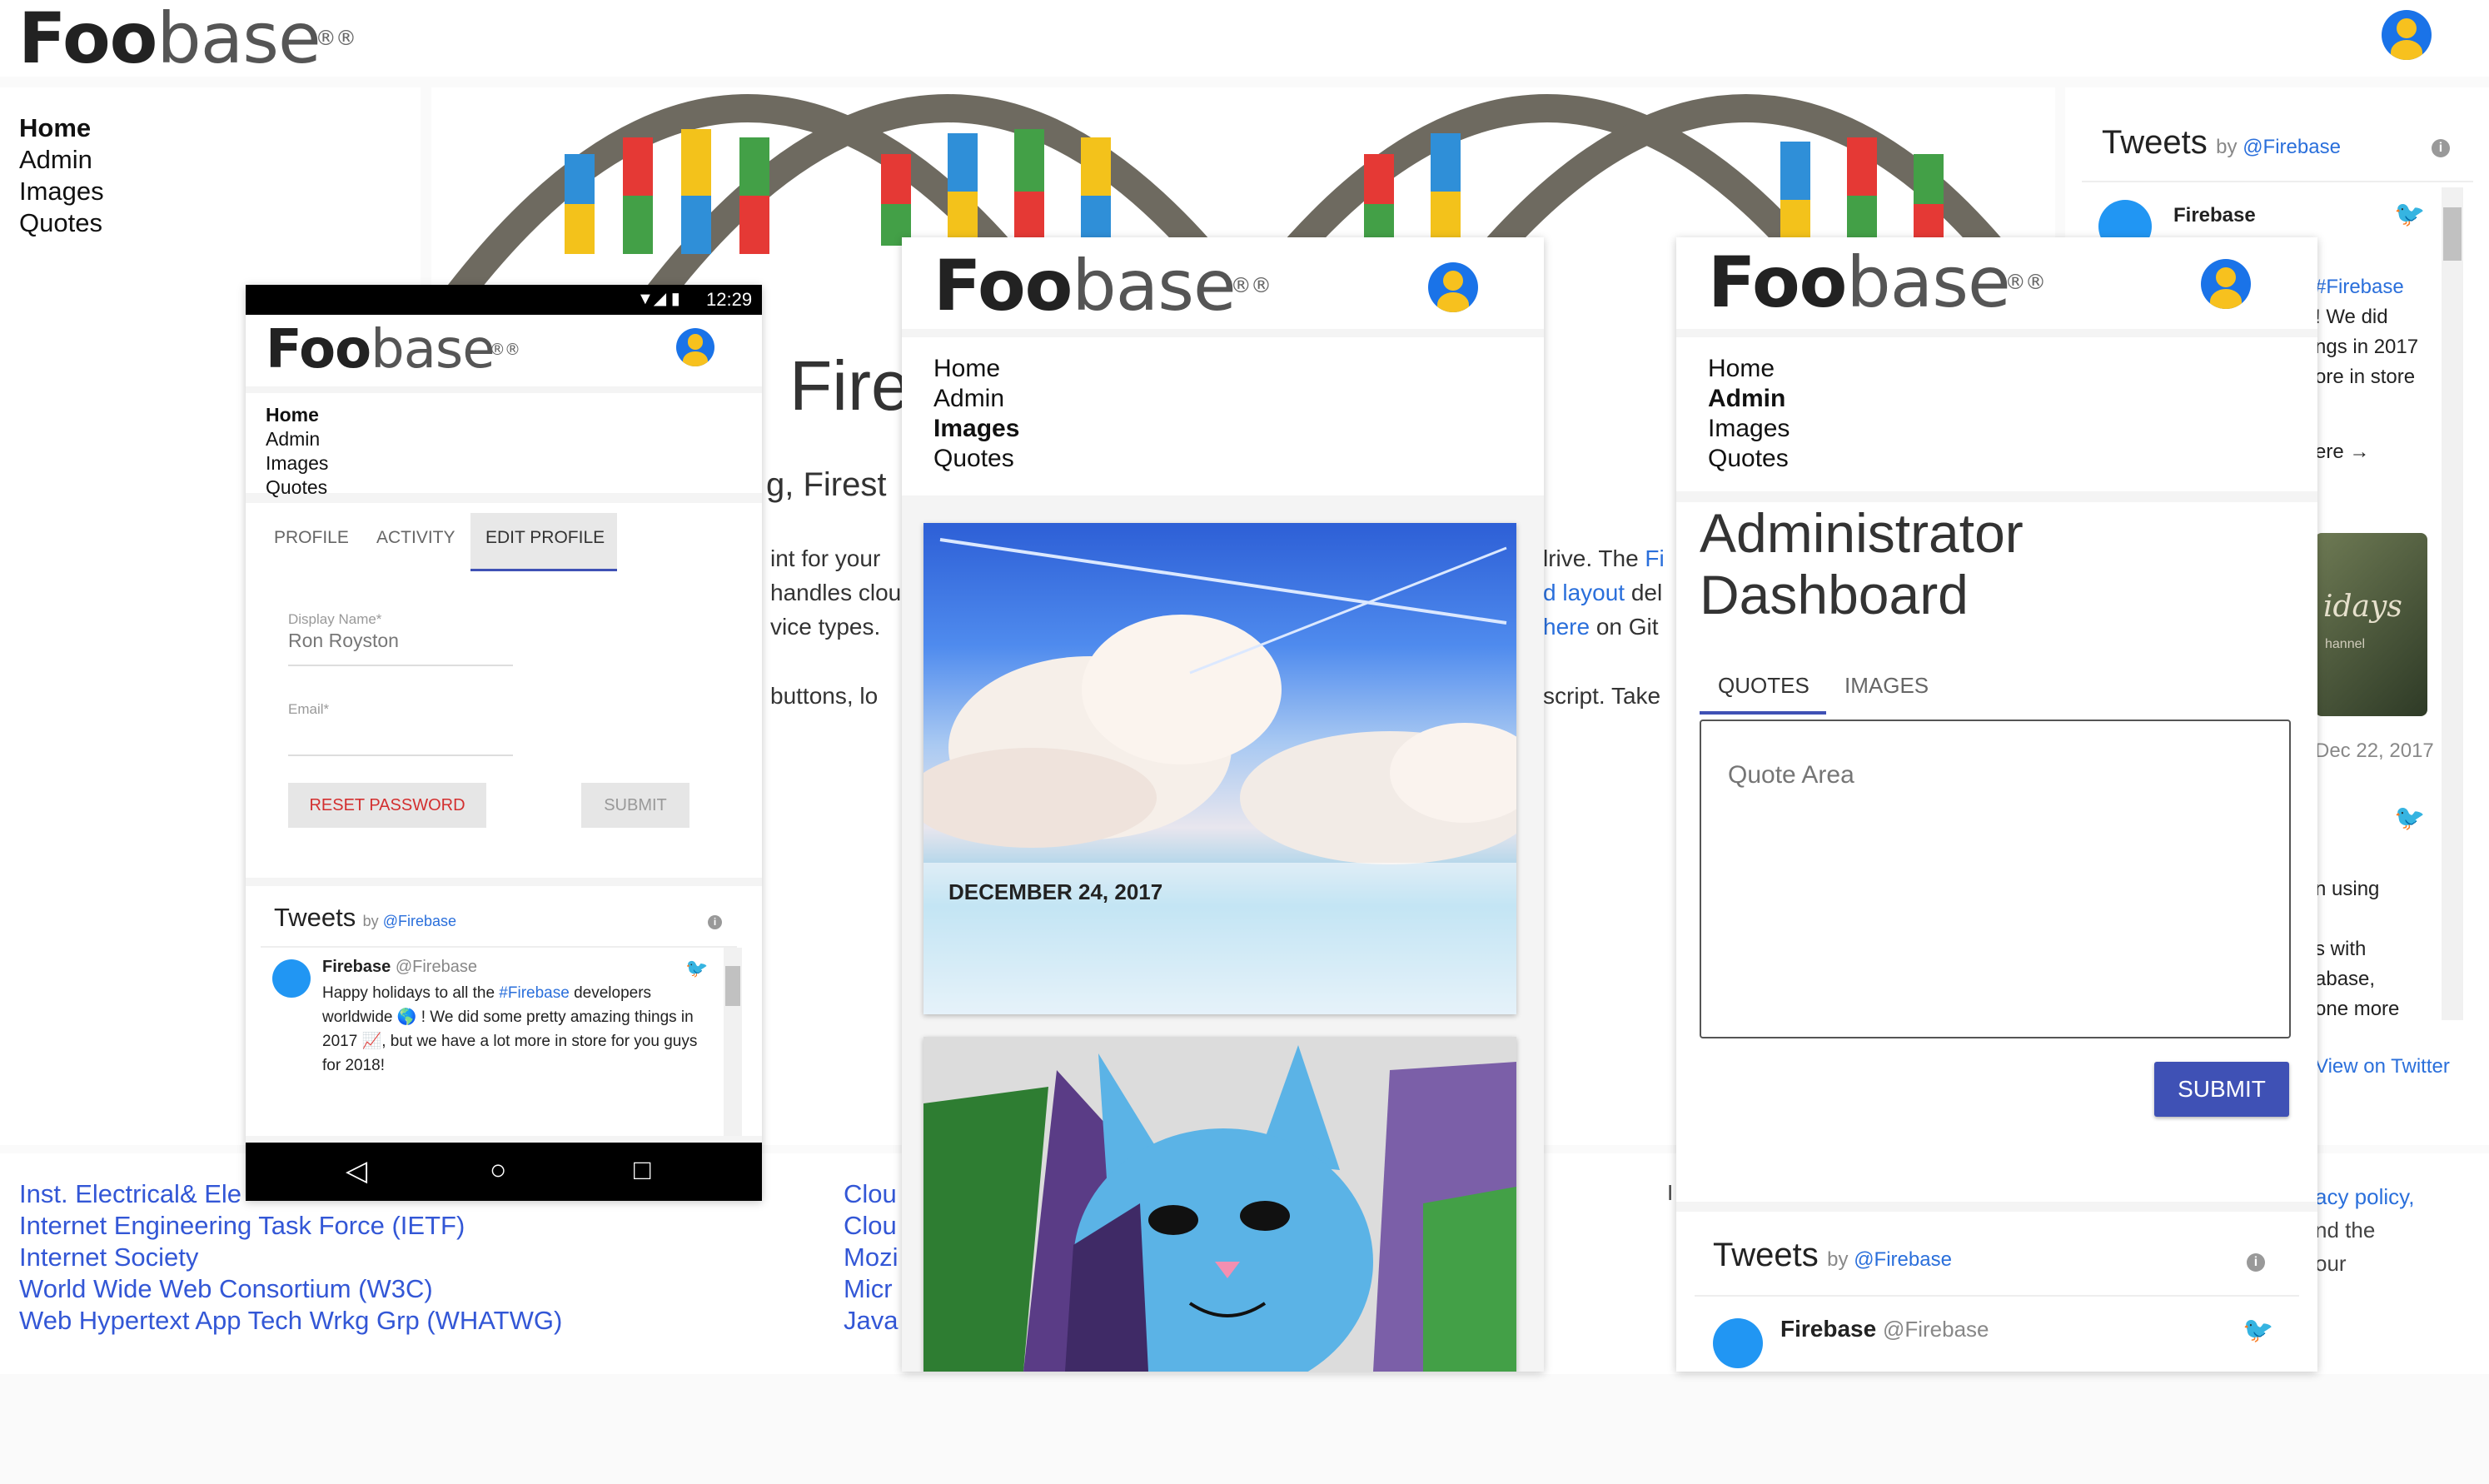 The width and height of the screenshot is (2489, 1484). What do you see at coordinates (2351, 317) in the screenshot?
I see `tweet-line: ! We did` at bounding box center [2351, 317].